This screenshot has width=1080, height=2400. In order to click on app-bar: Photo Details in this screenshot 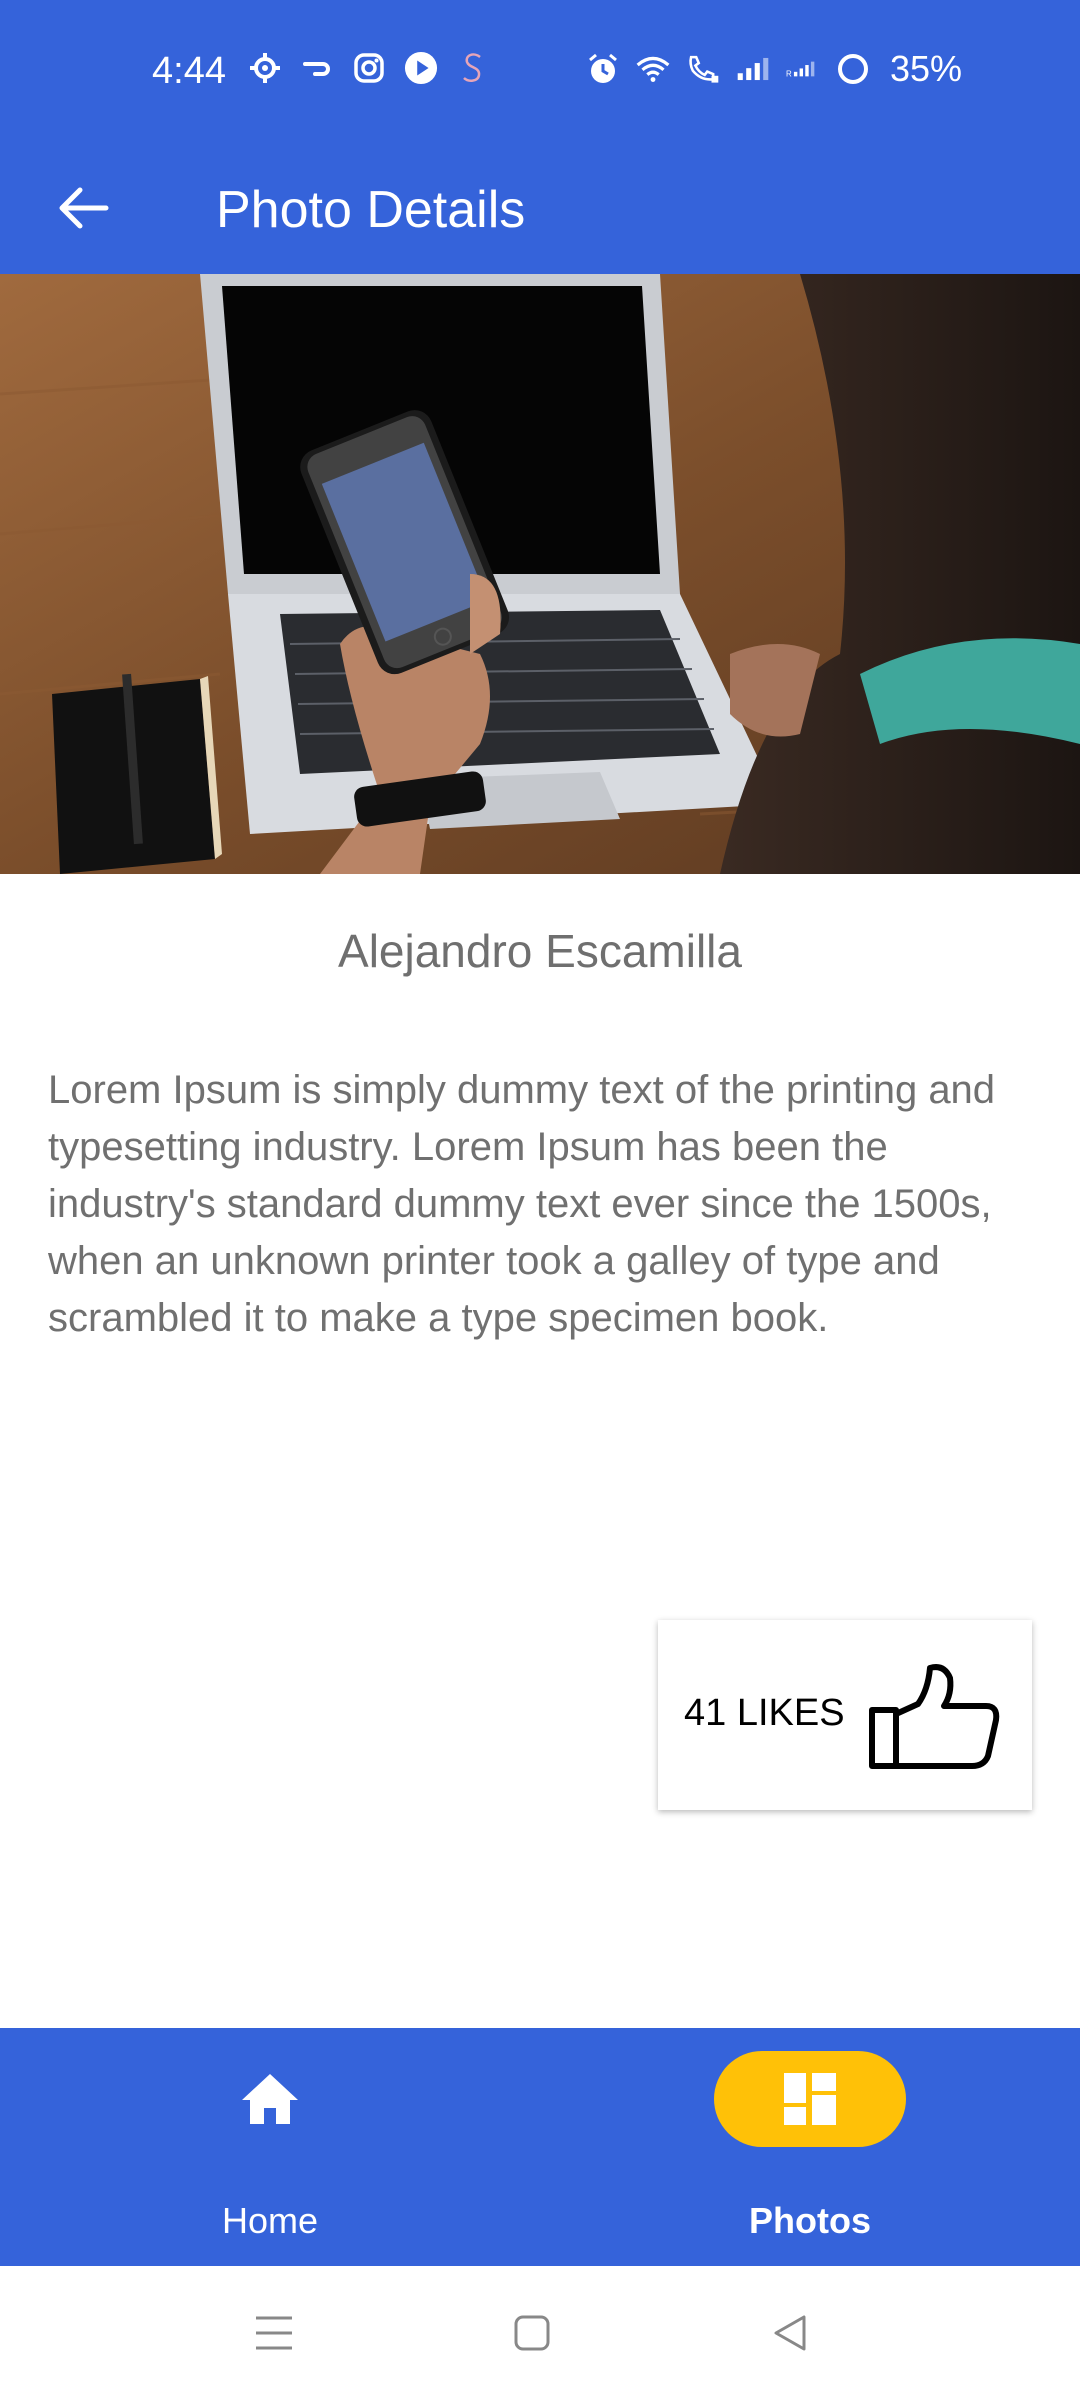, I will do `click(540, 207)`.